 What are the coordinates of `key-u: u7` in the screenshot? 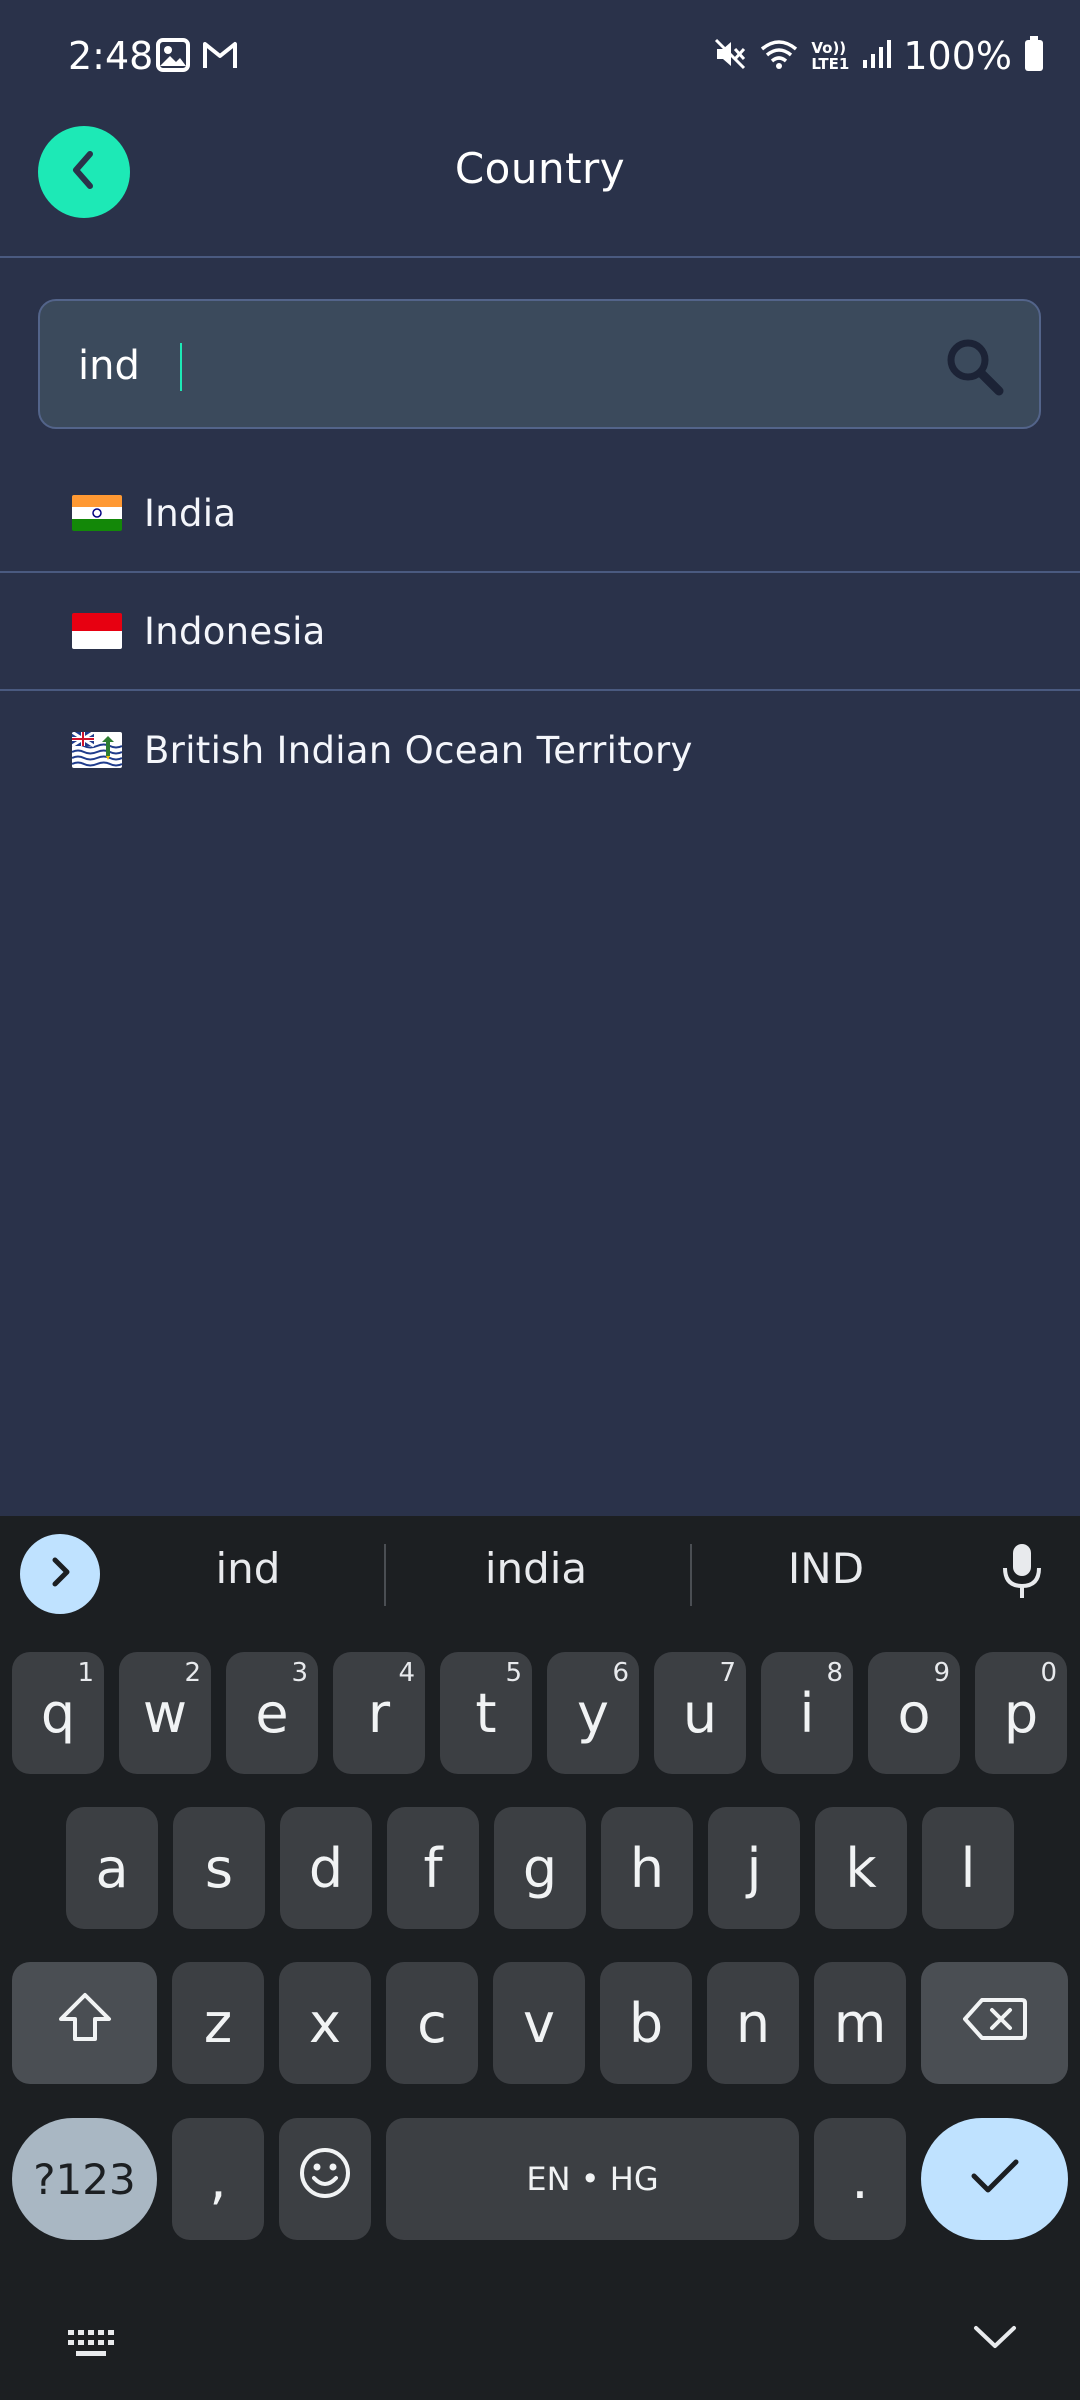 It's located at (700, 1713).